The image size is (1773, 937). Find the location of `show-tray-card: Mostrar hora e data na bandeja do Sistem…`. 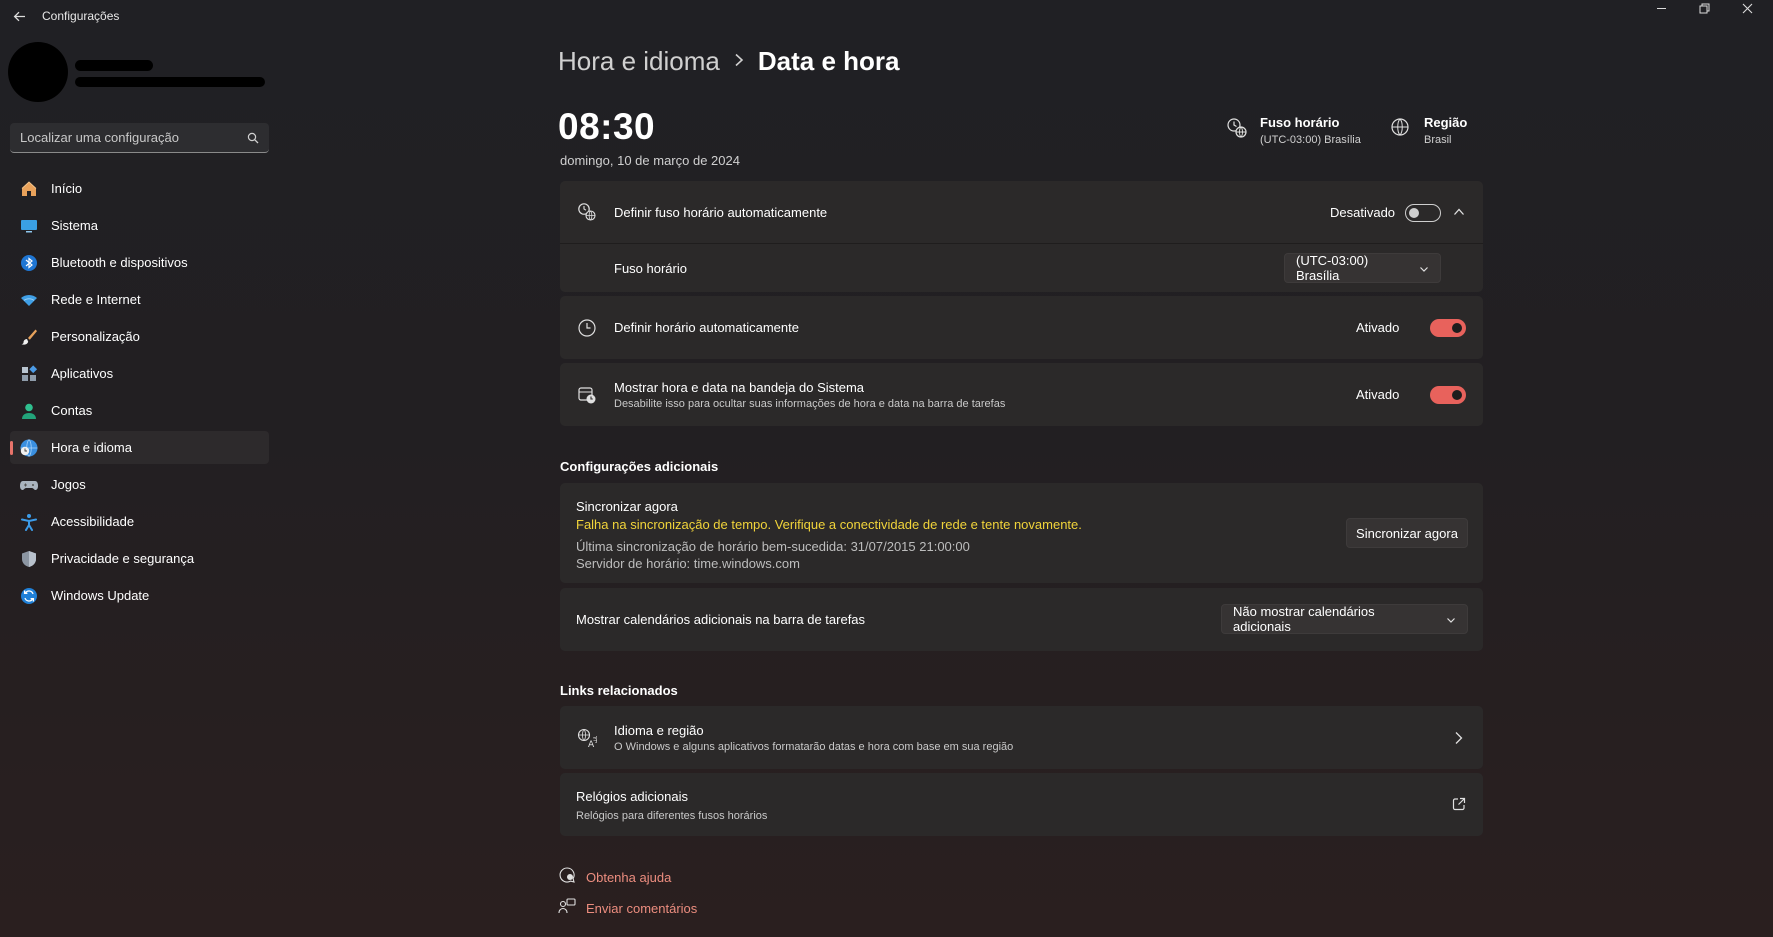

show-tray-card: Mostrar hora e data na bandeja do Sistem… is located at coordinates (1021, 394).